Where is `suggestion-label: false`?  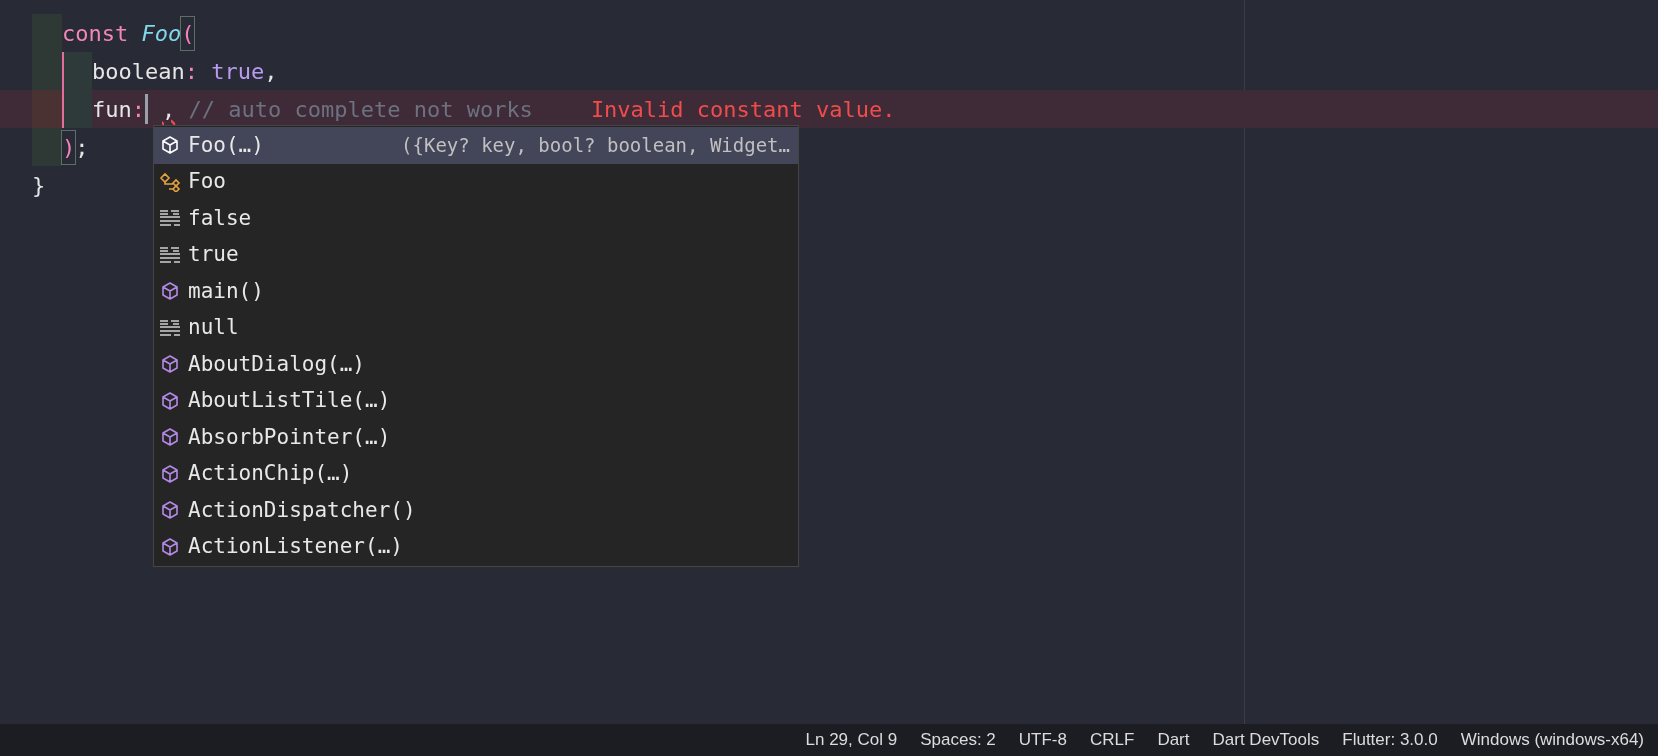 suggestion-label: false is located at coordinates (220, 218).